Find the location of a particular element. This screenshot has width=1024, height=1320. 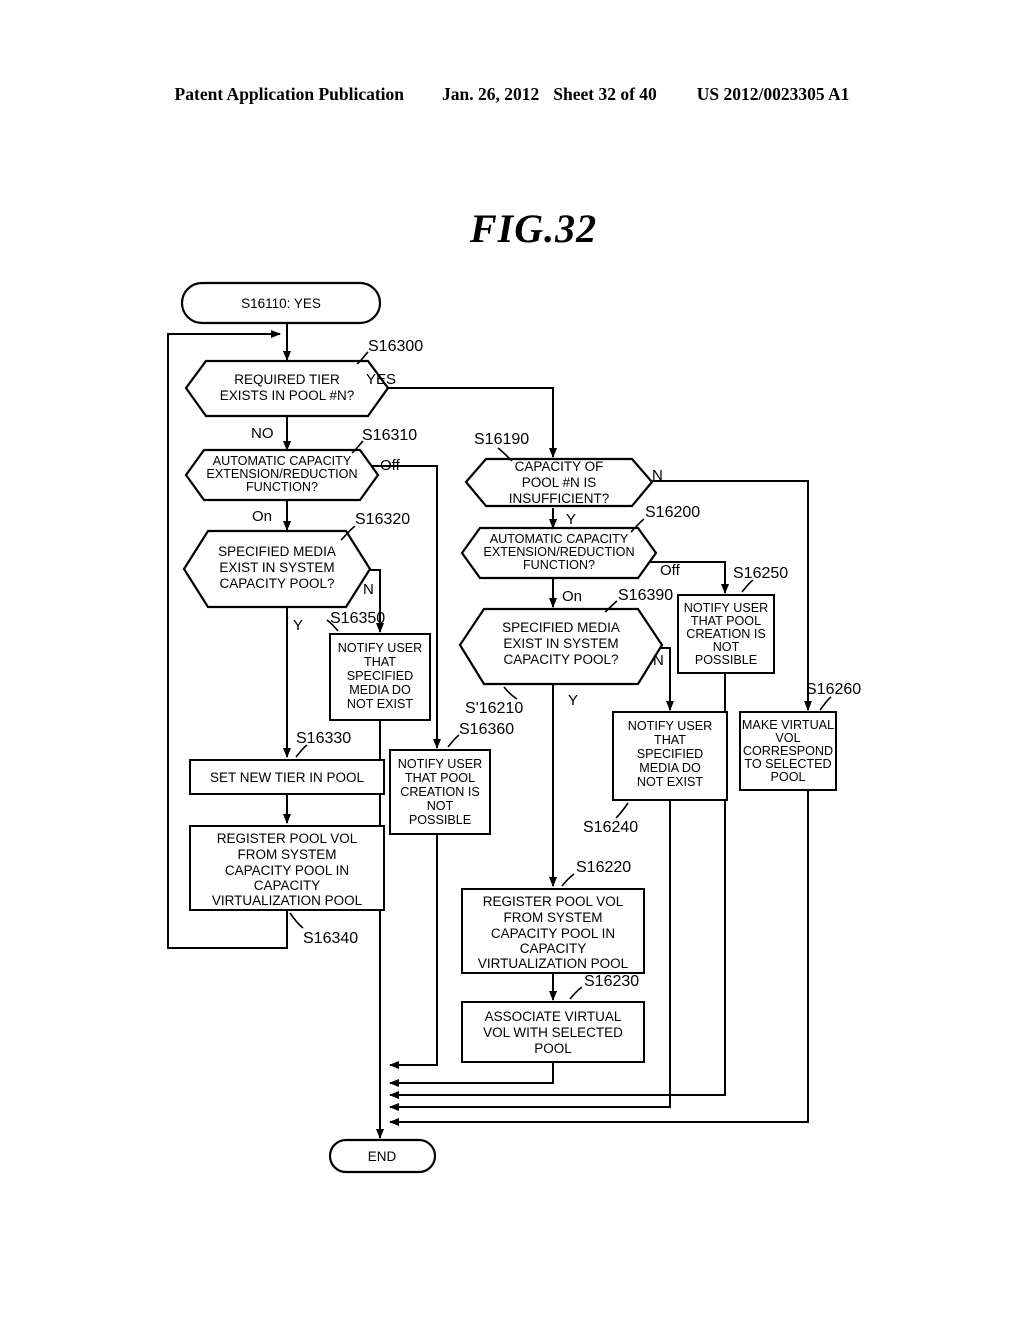

end-label: END is located at coordinates (382, 1156).